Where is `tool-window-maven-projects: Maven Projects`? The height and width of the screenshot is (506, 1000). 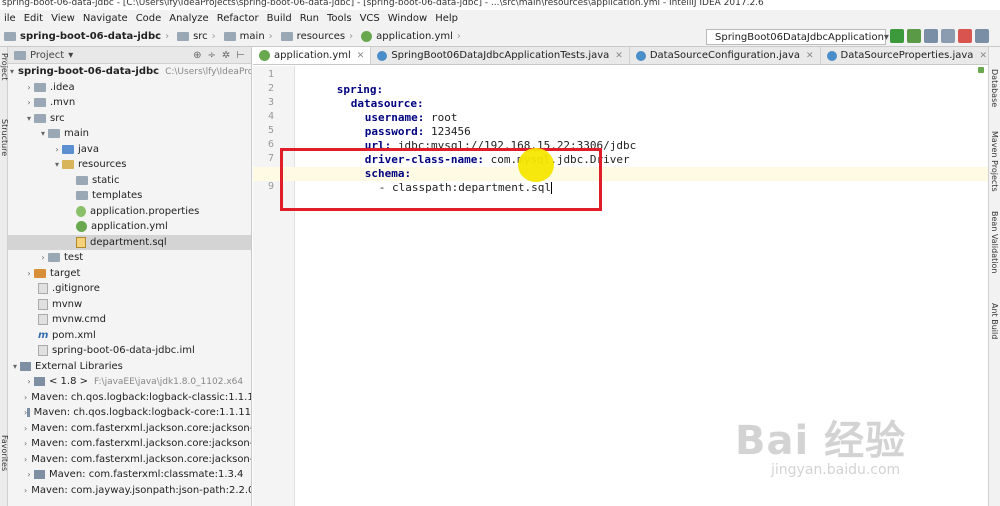
tool-window-maven-projects: Maven Projects is located at coordinates (994, 161).